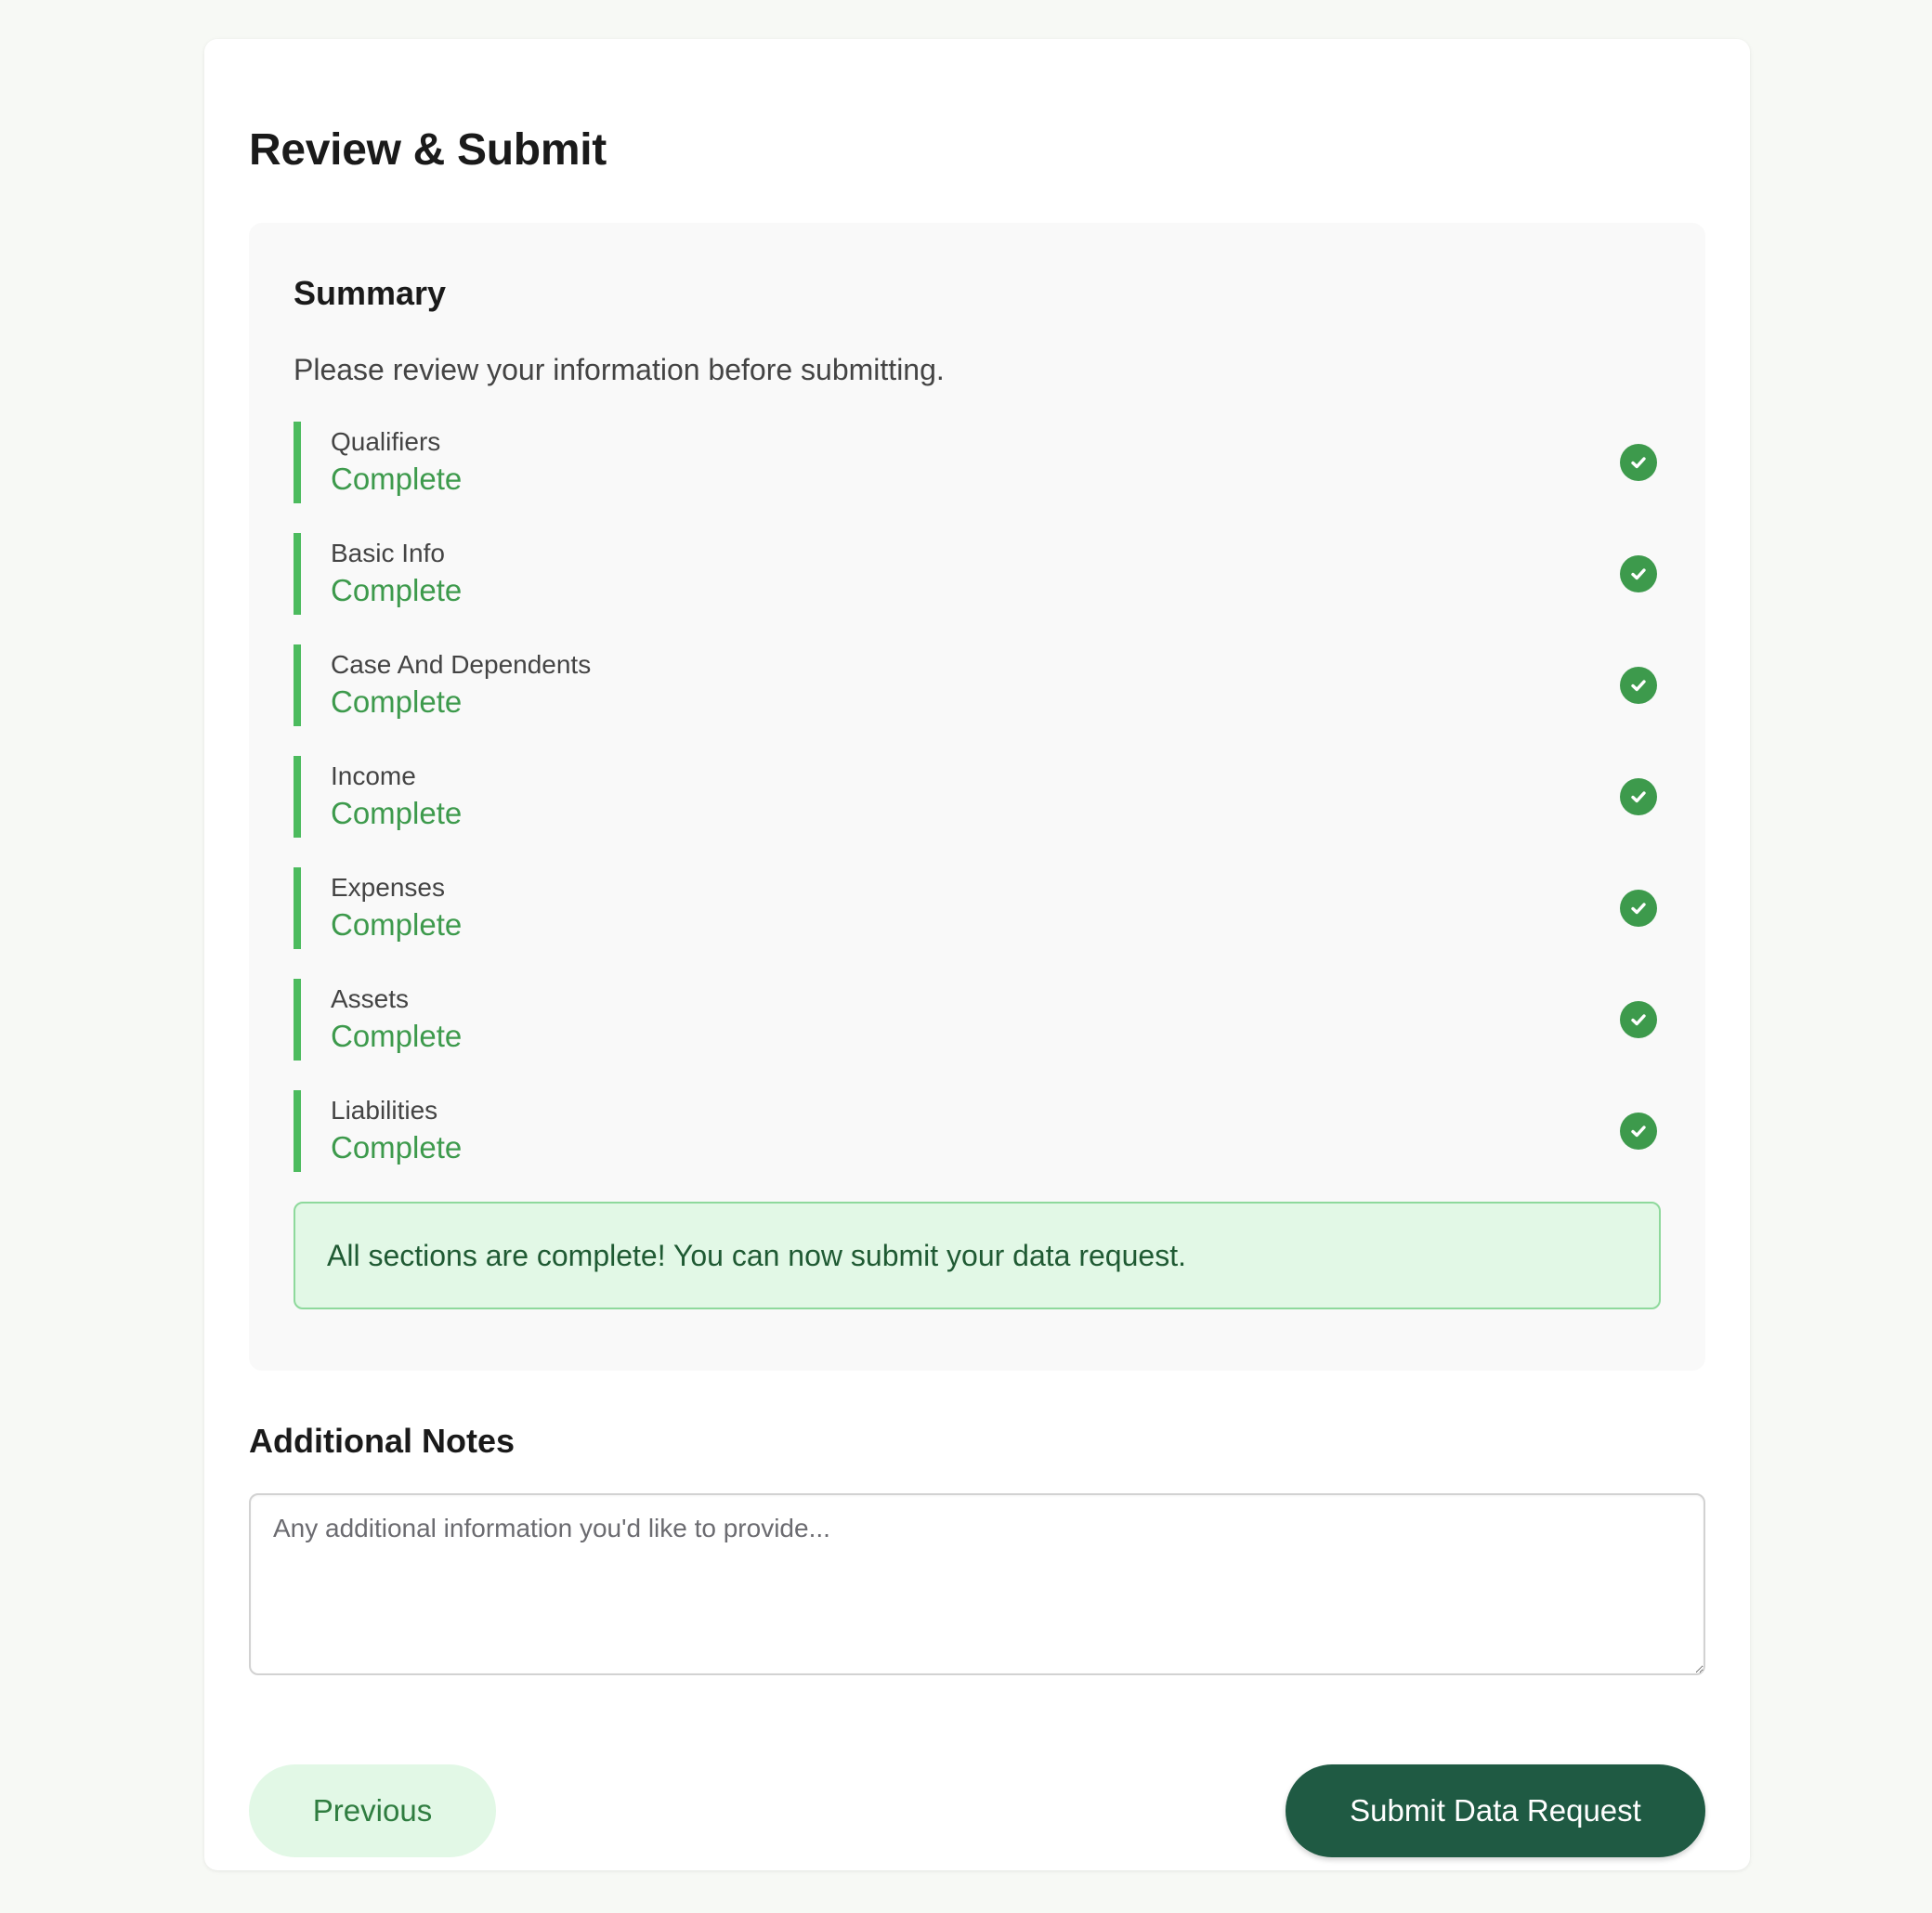 The width and height of the screenshot is (1932, 1913). Describe the element at coordinates (370, 998) in the screenshot. I see `section-name: Assets` at that location.